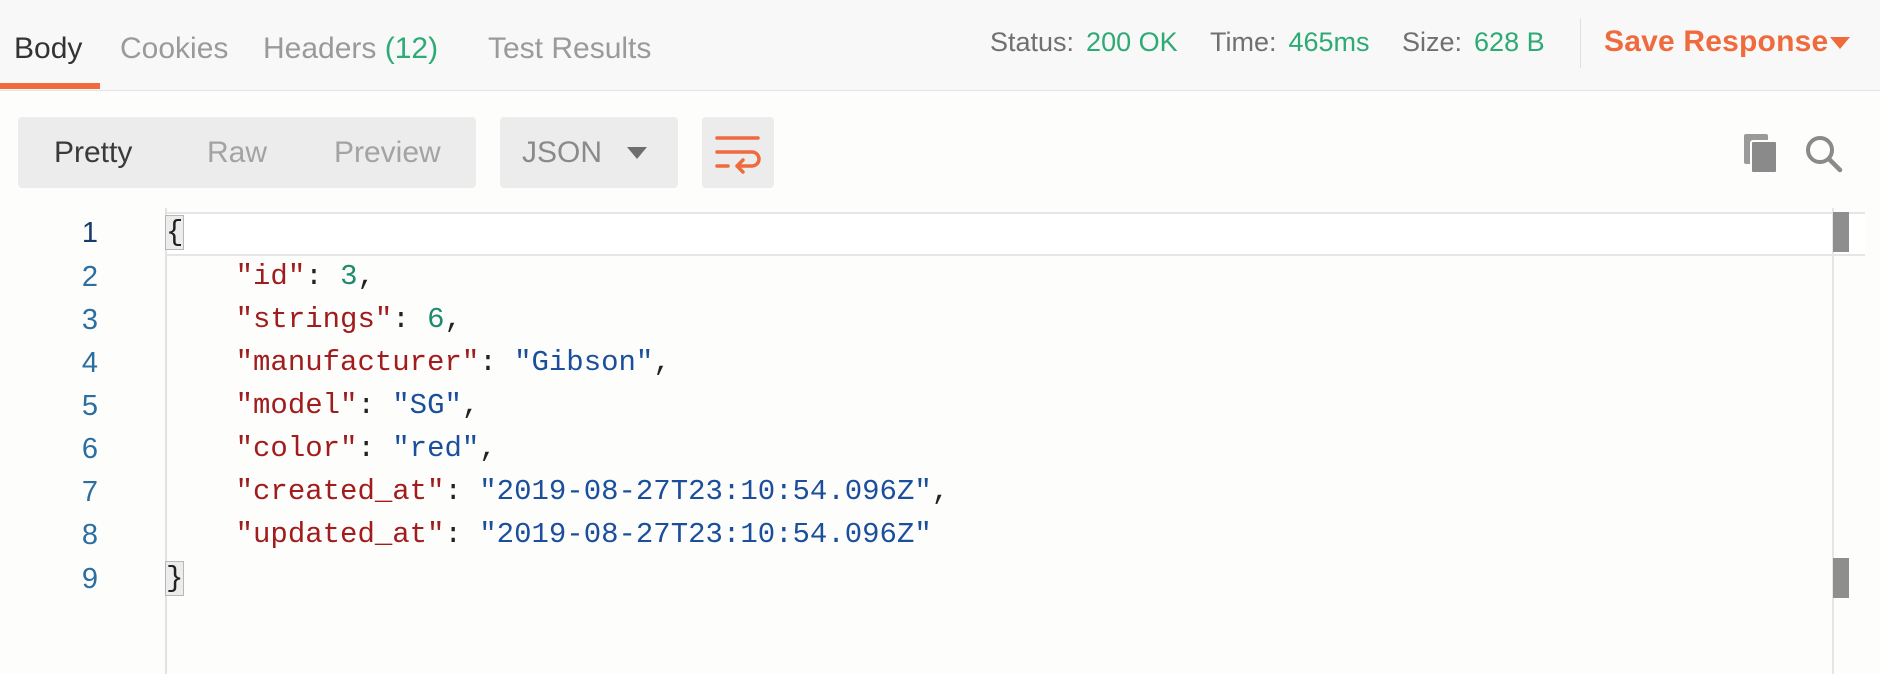 Image resolution: width=1880 pixels, height=674 pixels. I want to click on line-number: 7, so click(90, 492).